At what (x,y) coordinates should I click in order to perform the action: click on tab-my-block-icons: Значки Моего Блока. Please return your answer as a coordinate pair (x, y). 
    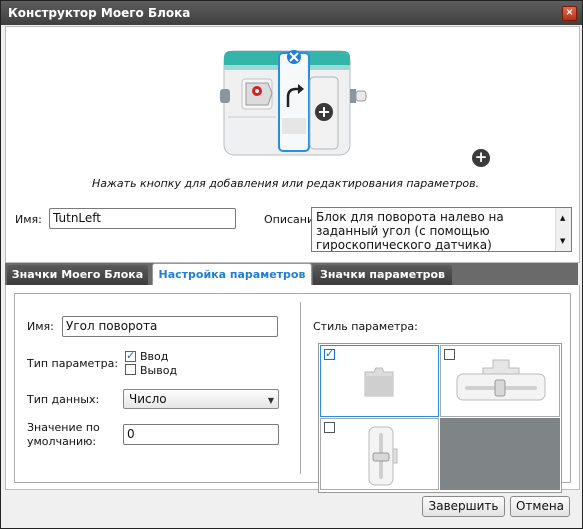
    Looking at the image, I should click on (77, 275).